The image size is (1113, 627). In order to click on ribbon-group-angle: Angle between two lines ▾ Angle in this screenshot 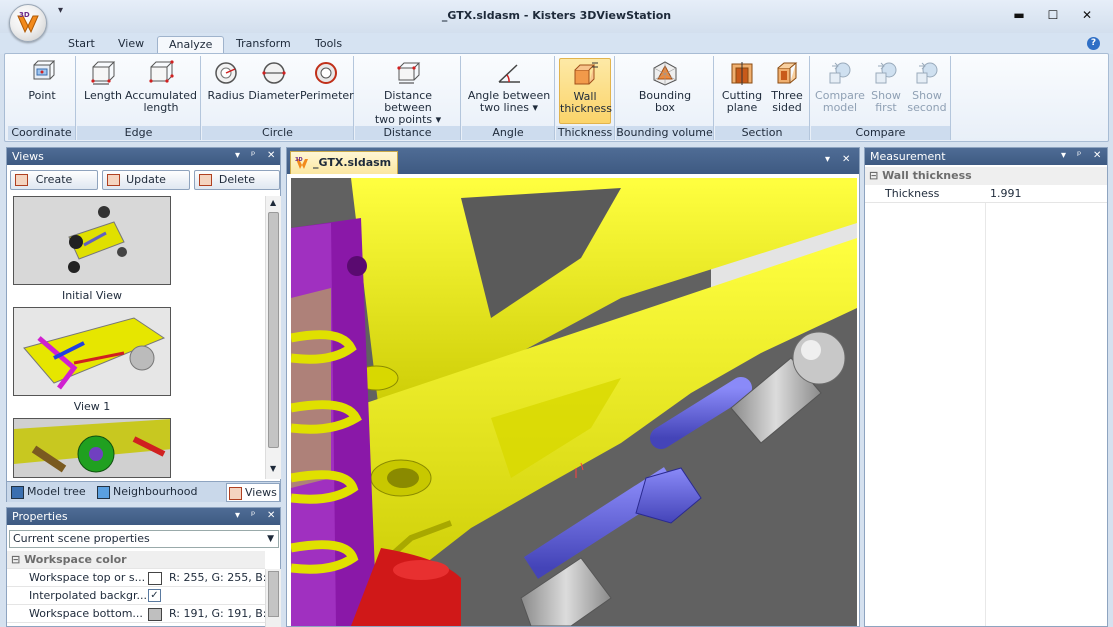, I will do `click(508, 98)`.